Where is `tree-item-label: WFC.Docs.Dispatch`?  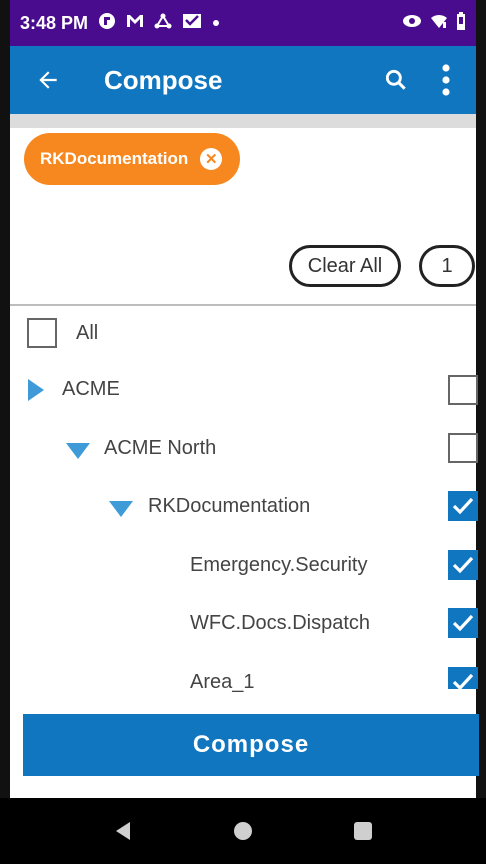
tree-item-label: WFC.Docs.Dispatch is located at coordinates (280, 623).